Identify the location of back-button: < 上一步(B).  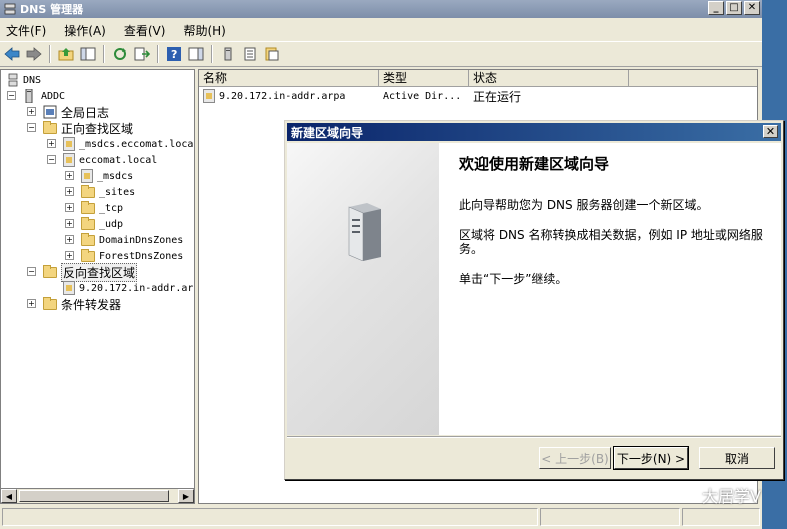
(575, 458).